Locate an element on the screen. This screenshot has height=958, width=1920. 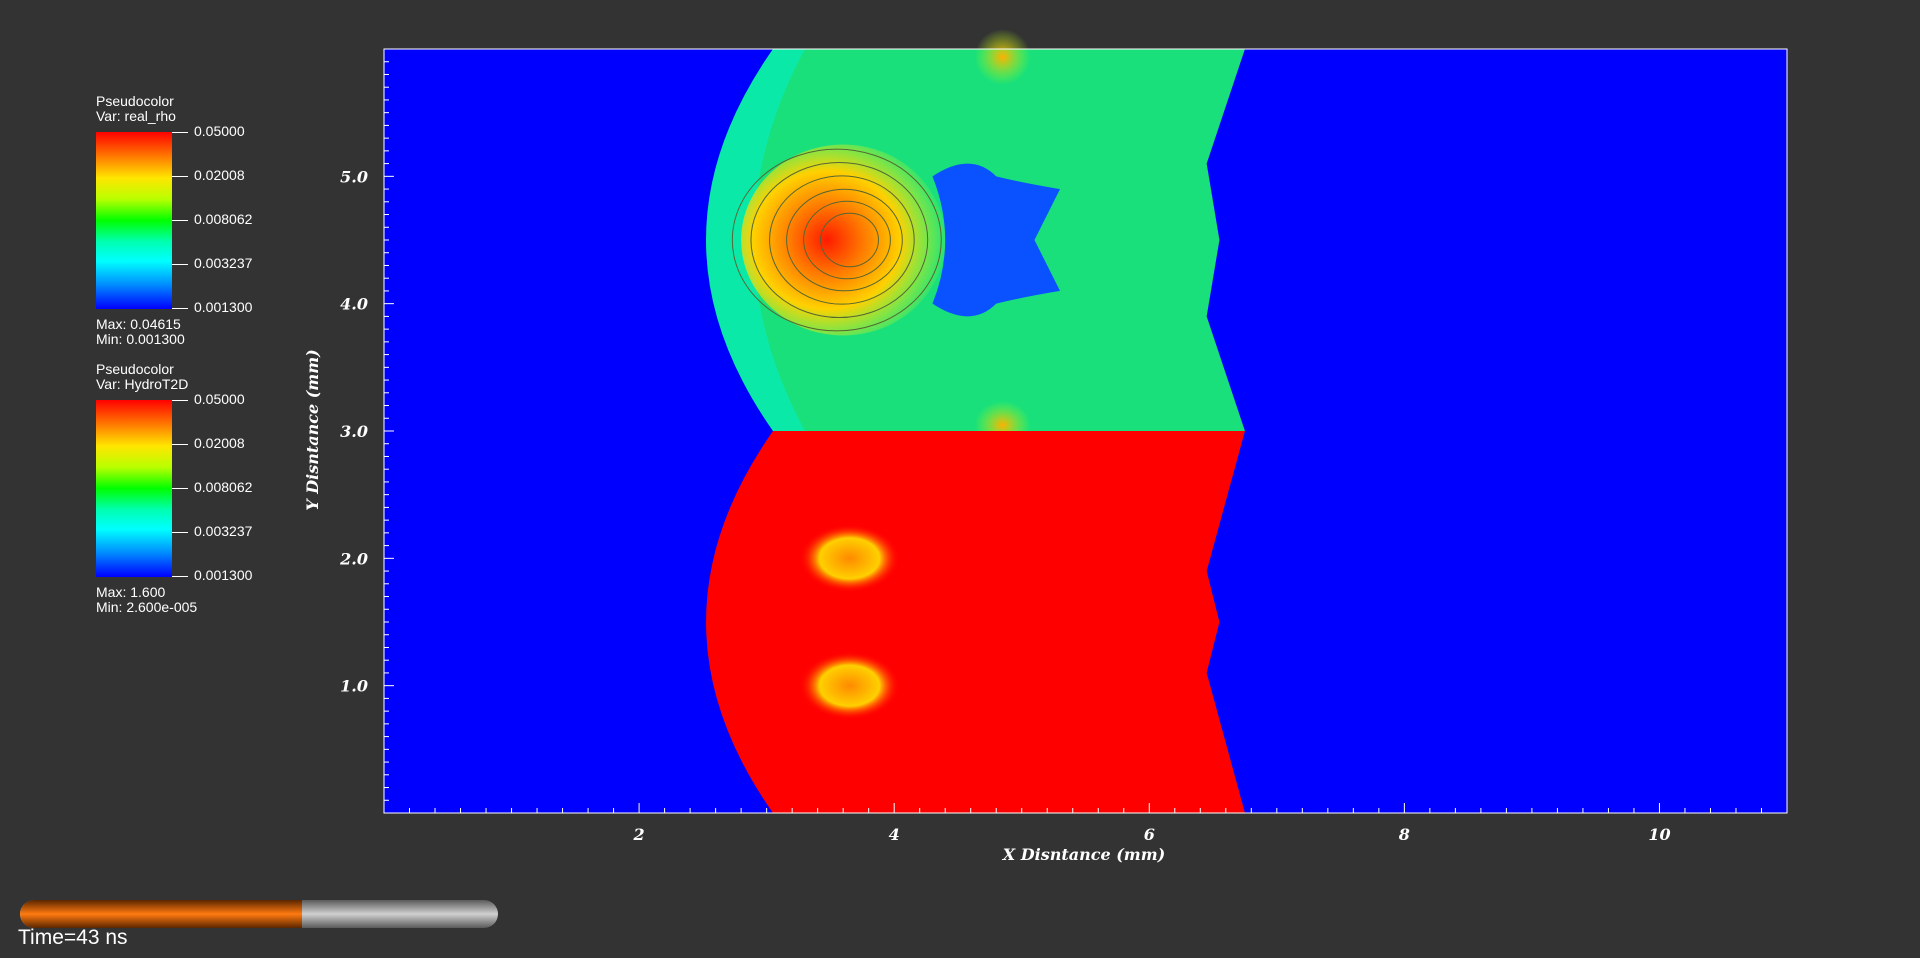
edge-glow-top is located at coordinates (1002, 57).